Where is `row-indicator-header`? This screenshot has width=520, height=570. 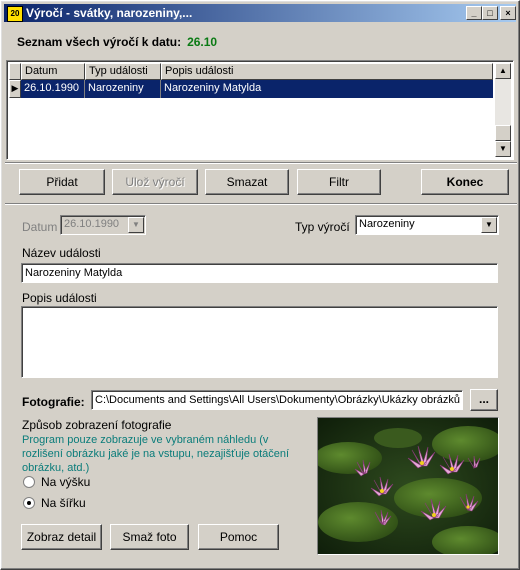 row-indicator-header is located at coordinates (15, 71).